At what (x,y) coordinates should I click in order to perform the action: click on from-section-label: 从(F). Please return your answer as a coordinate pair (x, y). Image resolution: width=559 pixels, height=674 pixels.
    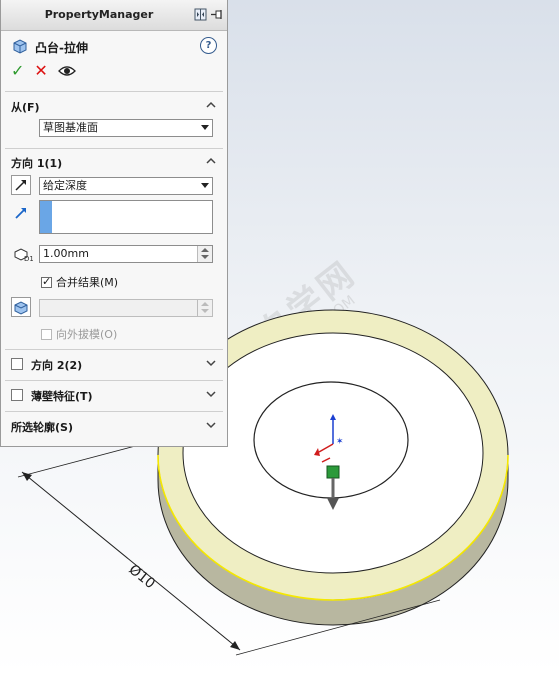
    Looking at the image, I should click on (25, 107).